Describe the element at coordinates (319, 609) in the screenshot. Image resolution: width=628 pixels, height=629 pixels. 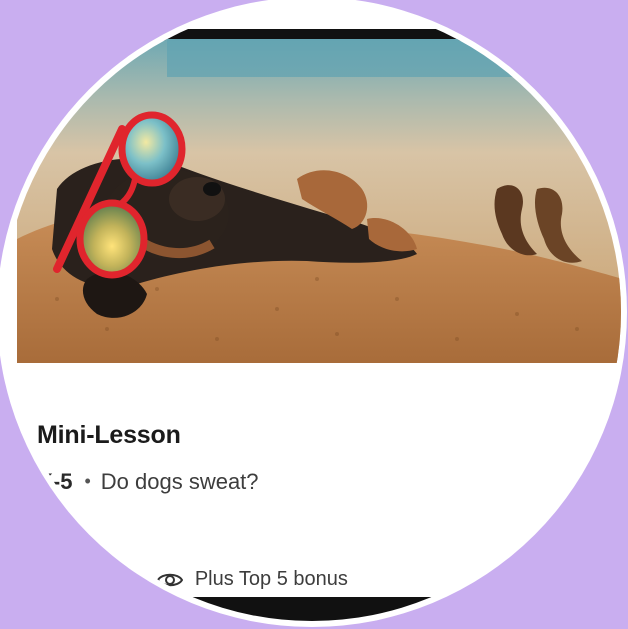
I see `bottom-edge-bar` at that location.